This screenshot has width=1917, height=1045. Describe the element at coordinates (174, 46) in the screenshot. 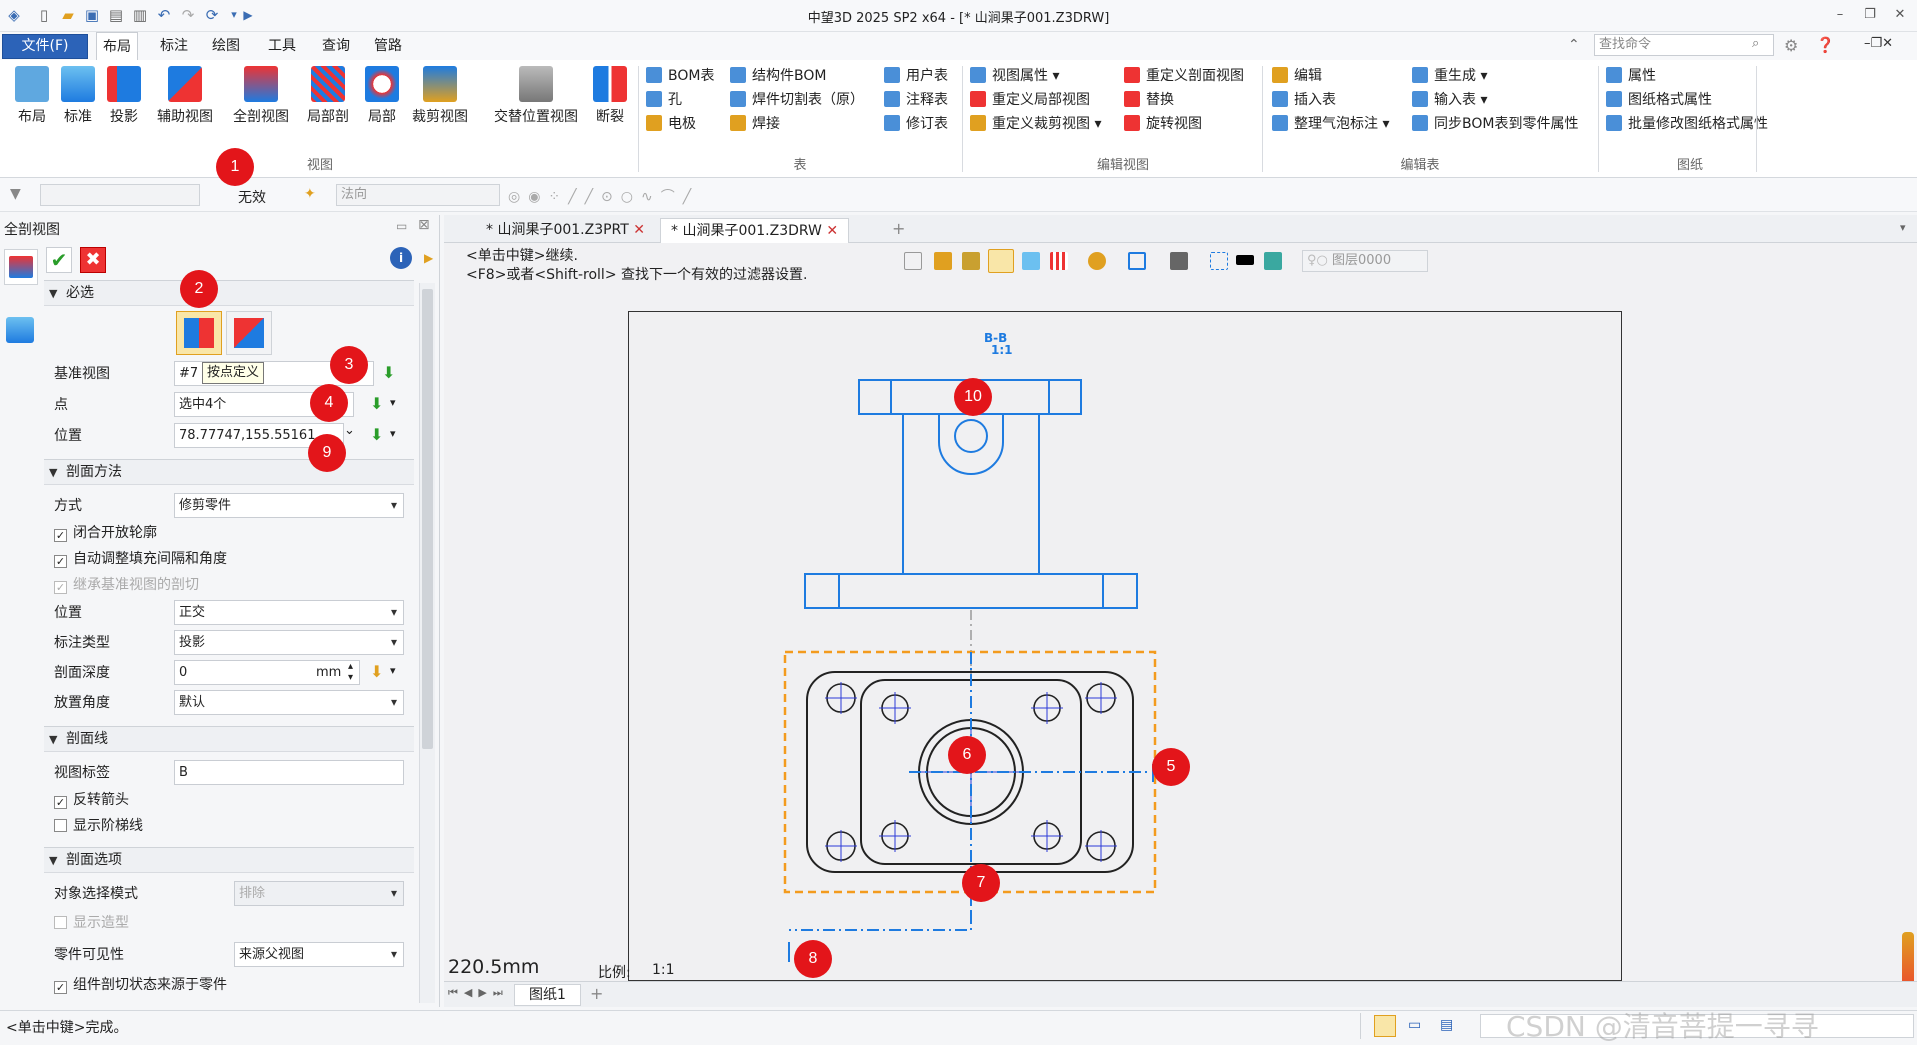

I see `tab-annotate: 标注` at that location.